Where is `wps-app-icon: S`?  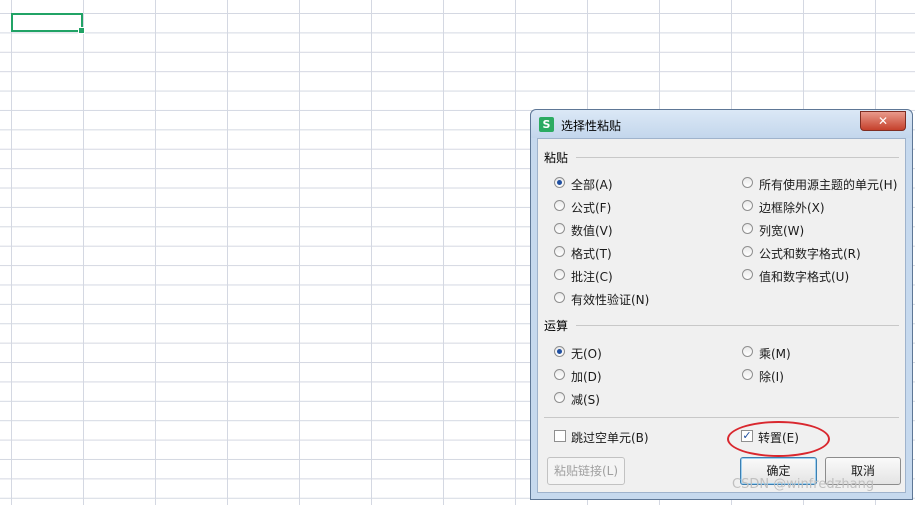
wps-app-icon: S is located at coordinates (546, 124).